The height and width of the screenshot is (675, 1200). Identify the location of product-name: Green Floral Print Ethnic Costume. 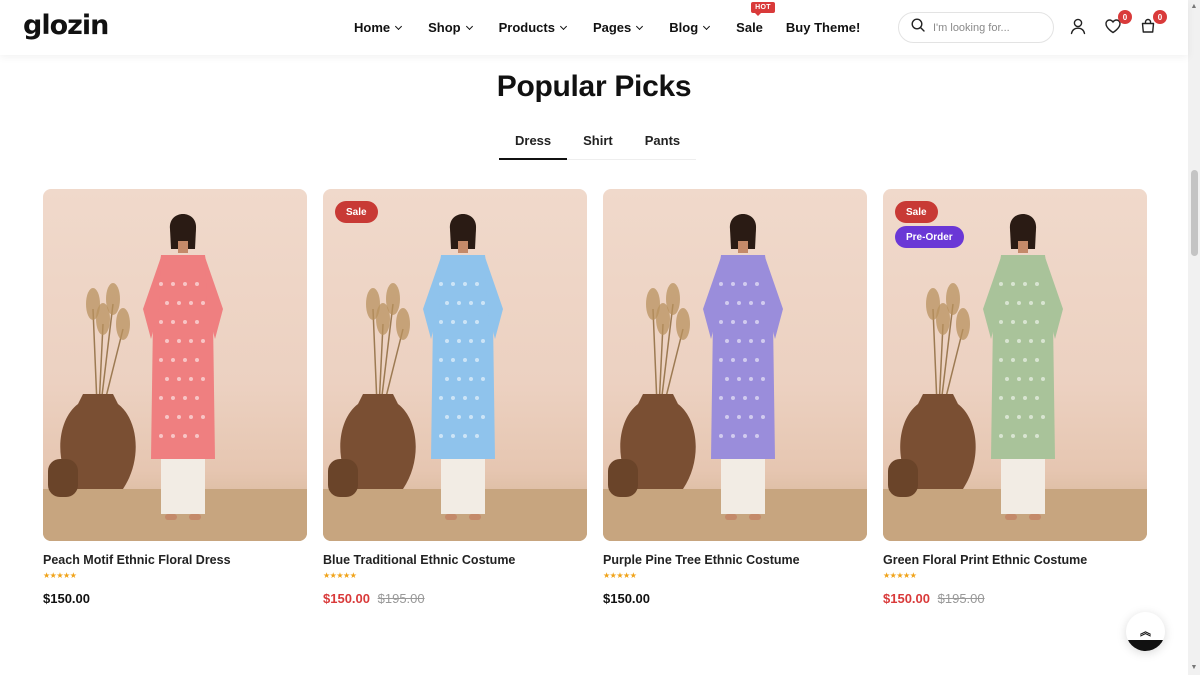
(1015, 560).